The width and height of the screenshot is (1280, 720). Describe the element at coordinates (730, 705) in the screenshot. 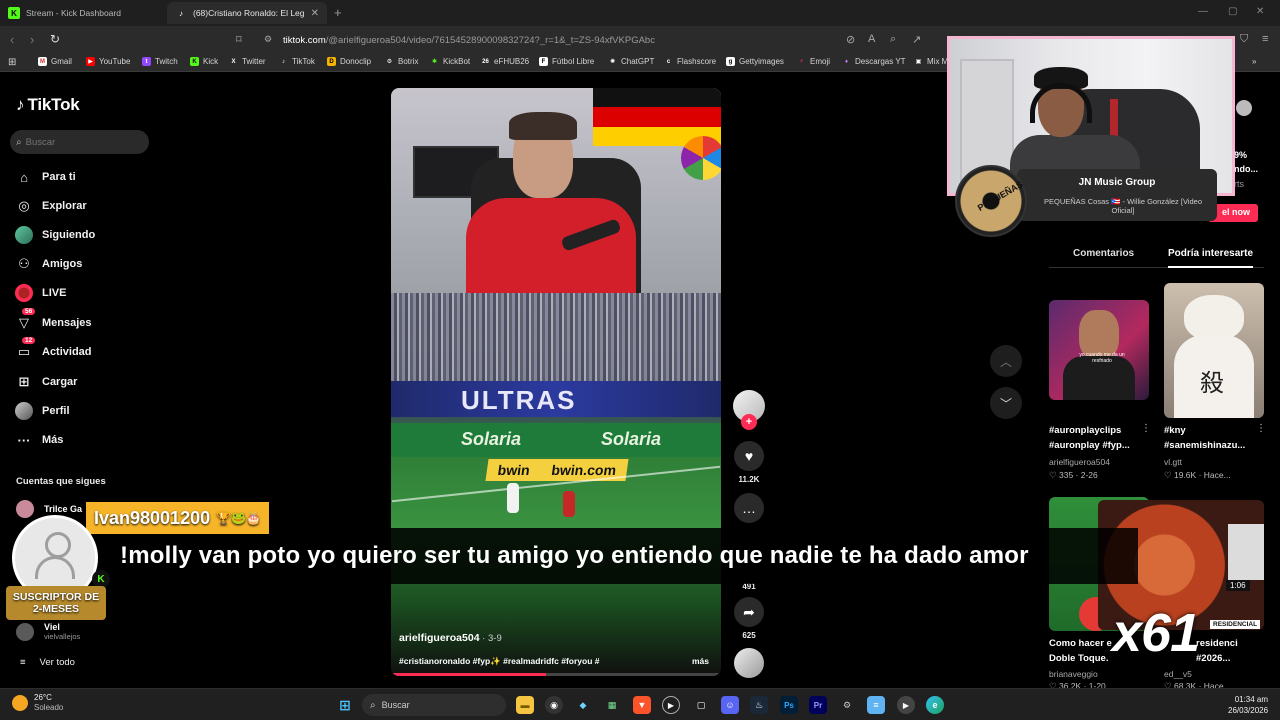

I see `discord-icon: ☺` at that location.